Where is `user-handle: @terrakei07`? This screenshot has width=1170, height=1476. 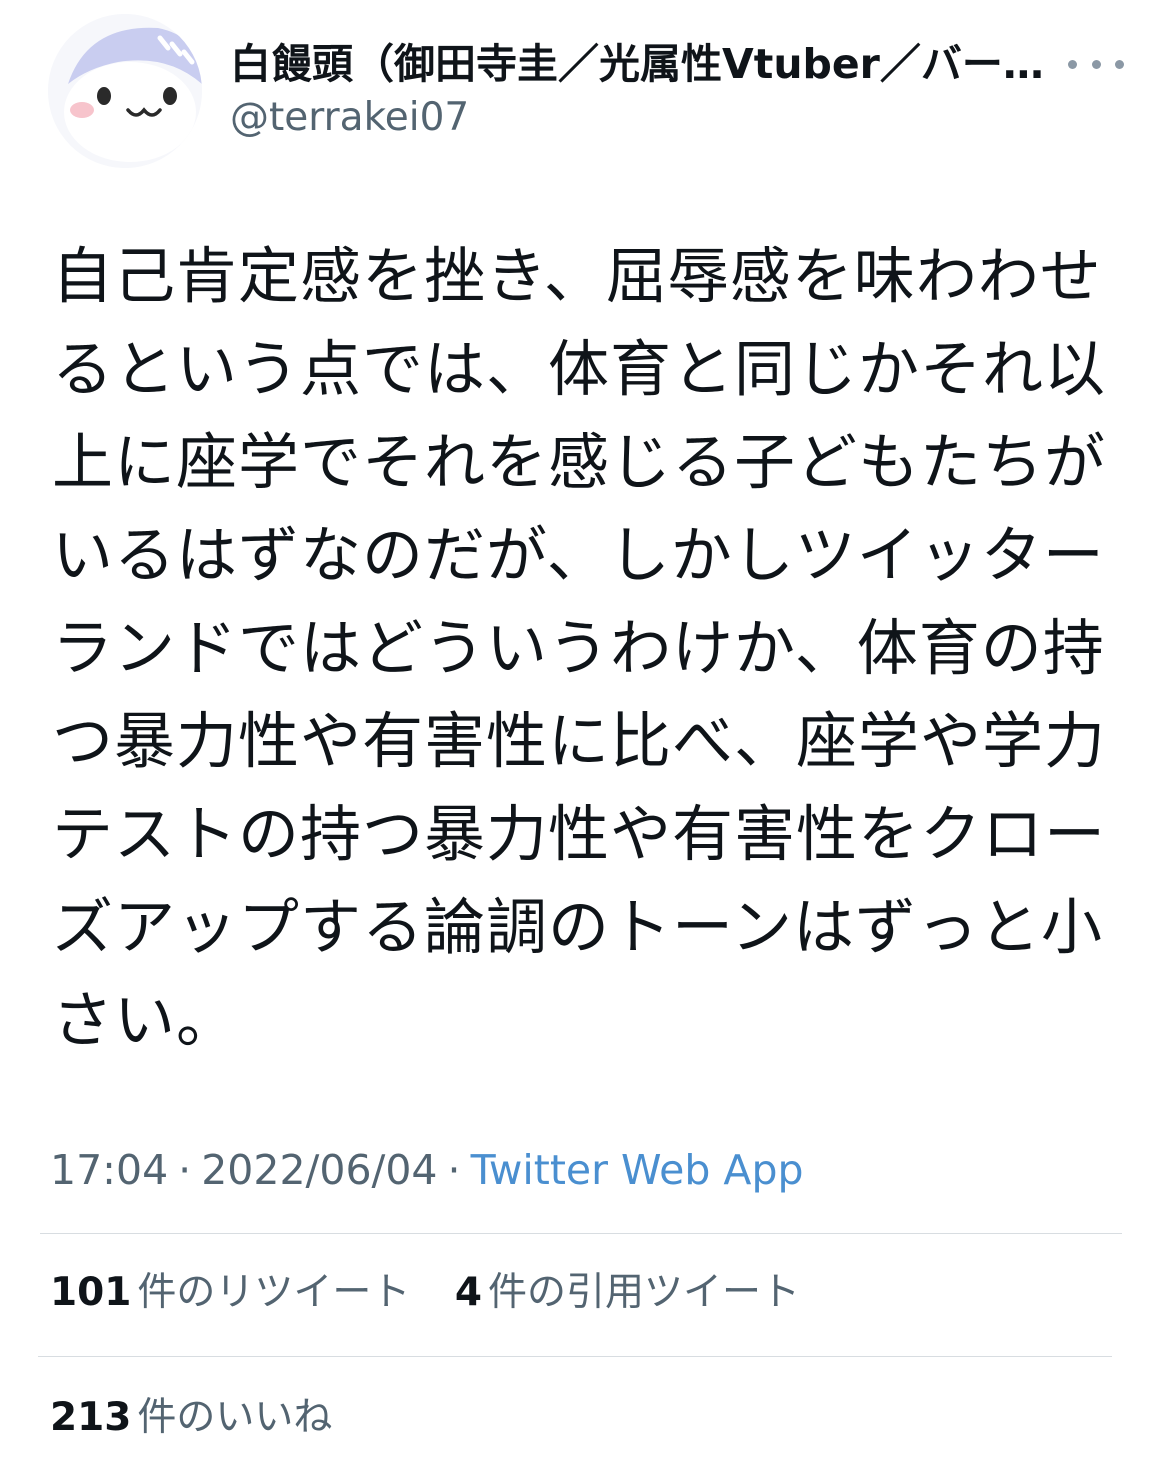 user-handle: @terrakei07 is located at coordinates (349, 118).